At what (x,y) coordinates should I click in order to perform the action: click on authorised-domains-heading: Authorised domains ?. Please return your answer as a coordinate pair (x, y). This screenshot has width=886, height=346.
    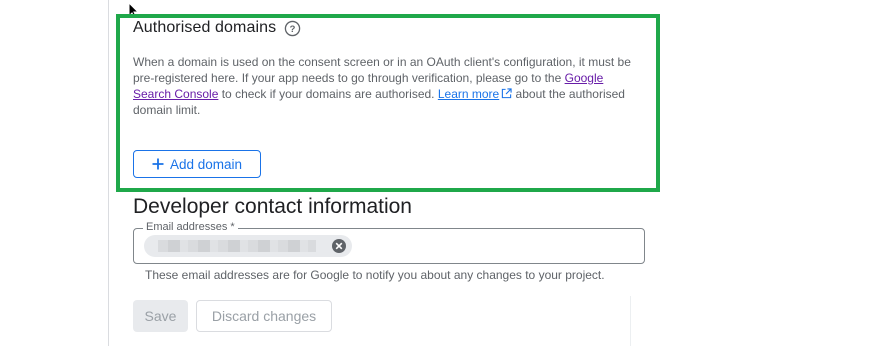
    Looking at the image, I should click on (217, 28).